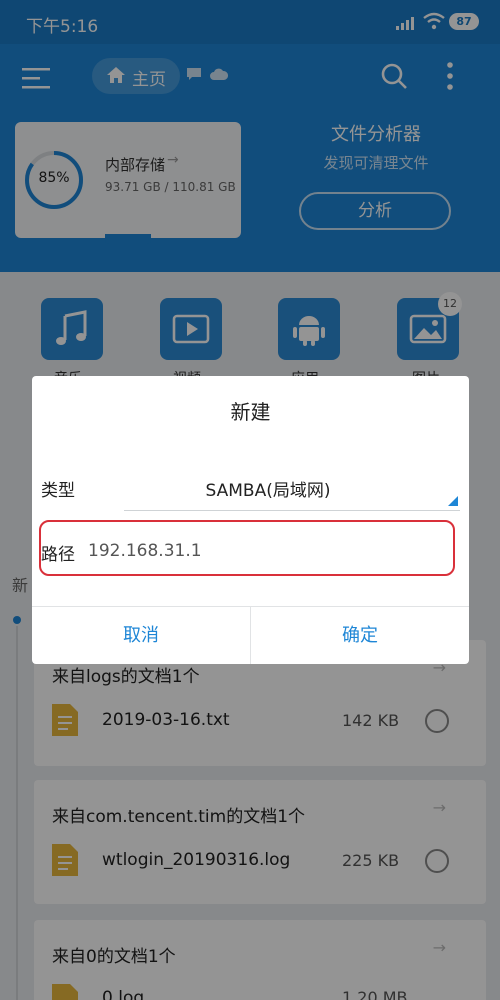 The height and width of the screenshot is (1000, 500). Describe the element at coordinates (248, 551) in the screenshot. I see `path-input` at that location.